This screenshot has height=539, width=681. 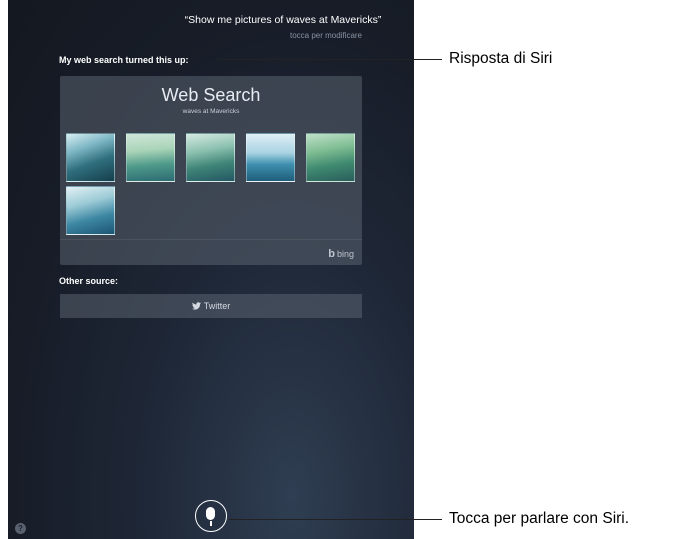 I want to click on help-icon: ?, so click(x=20, y=528).